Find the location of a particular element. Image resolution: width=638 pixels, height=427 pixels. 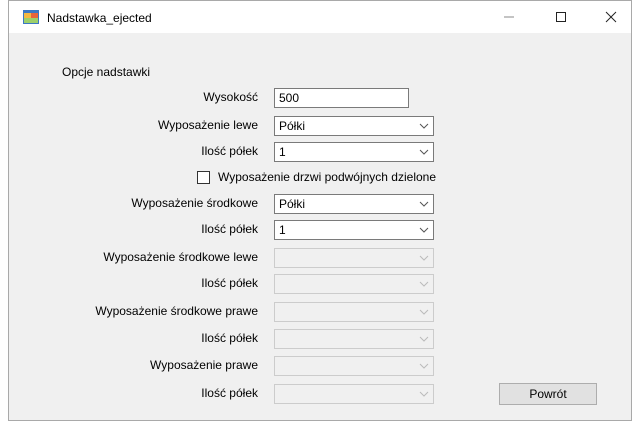

left-shelves-select: 1 is located at coordinates (354, 152).